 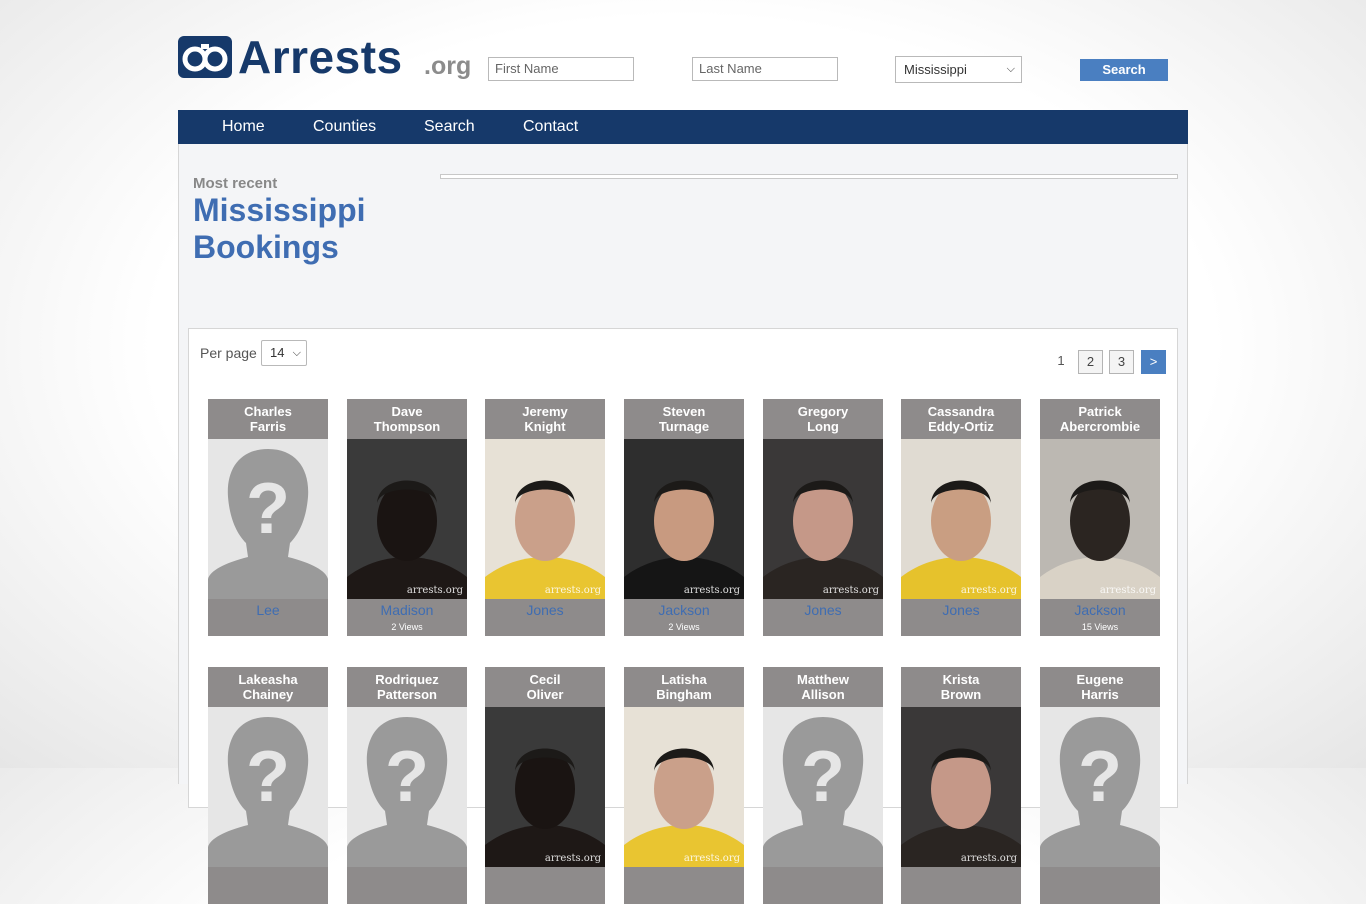 I want to click on logo-tld: .org, so click(x=448, y=66).